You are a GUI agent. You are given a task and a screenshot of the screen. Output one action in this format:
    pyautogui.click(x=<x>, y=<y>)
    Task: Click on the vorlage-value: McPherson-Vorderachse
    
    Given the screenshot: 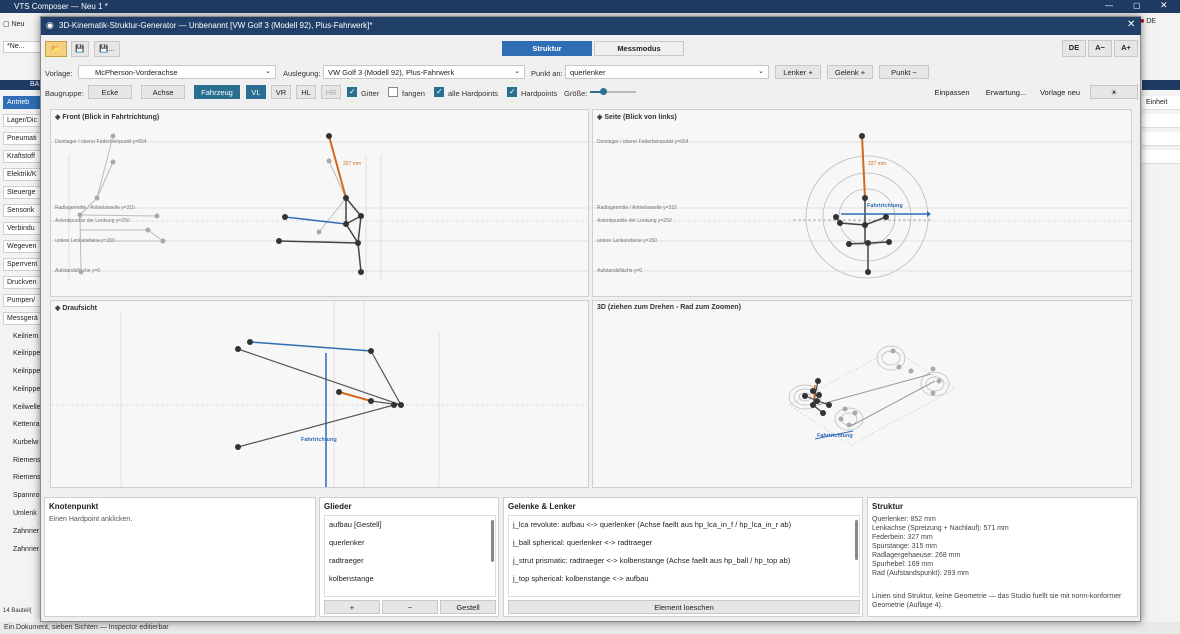 What is the action you would take?
    pyautogui.click(x=136, y=72)
    